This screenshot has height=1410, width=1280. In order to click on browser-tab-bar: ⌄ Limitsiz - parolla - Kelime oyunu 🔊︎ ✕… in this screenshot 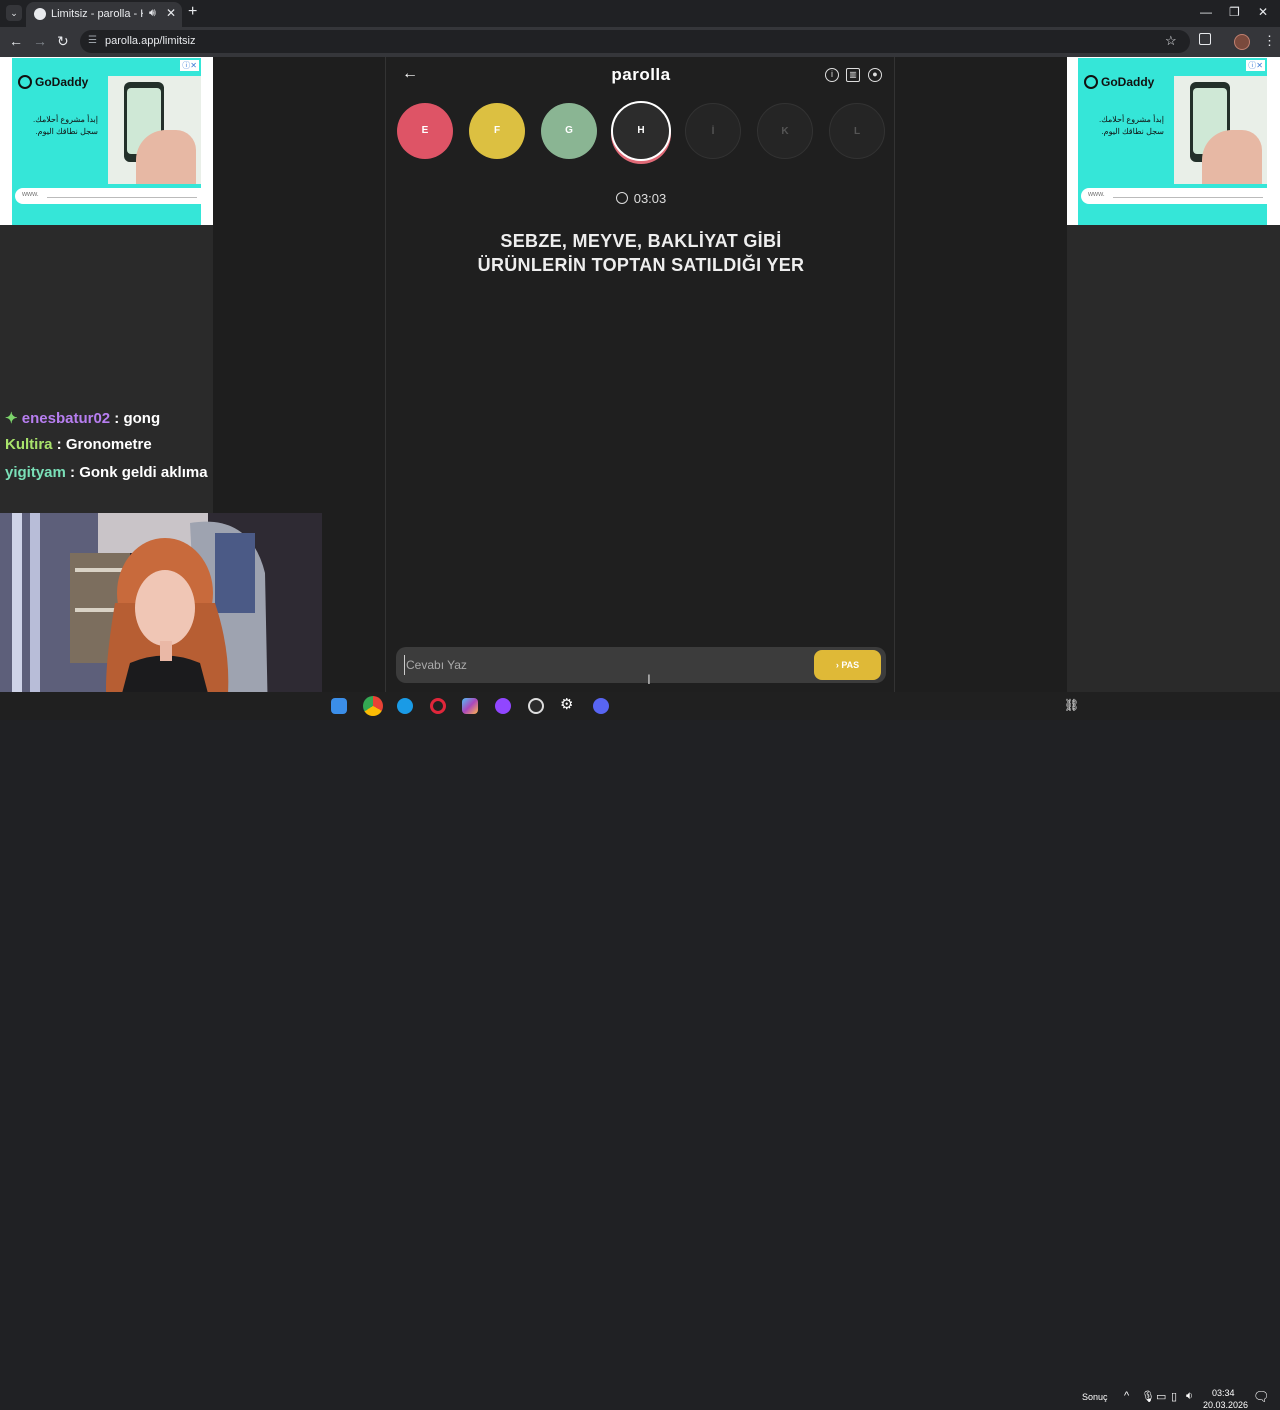, I will do `click(640, 13)`.